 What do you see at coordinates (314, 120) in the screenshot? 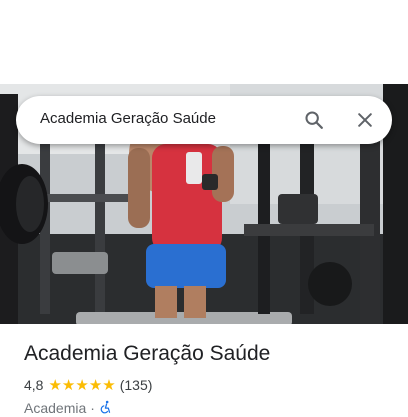
I see `search-icon` at bounding box center [314, 120].